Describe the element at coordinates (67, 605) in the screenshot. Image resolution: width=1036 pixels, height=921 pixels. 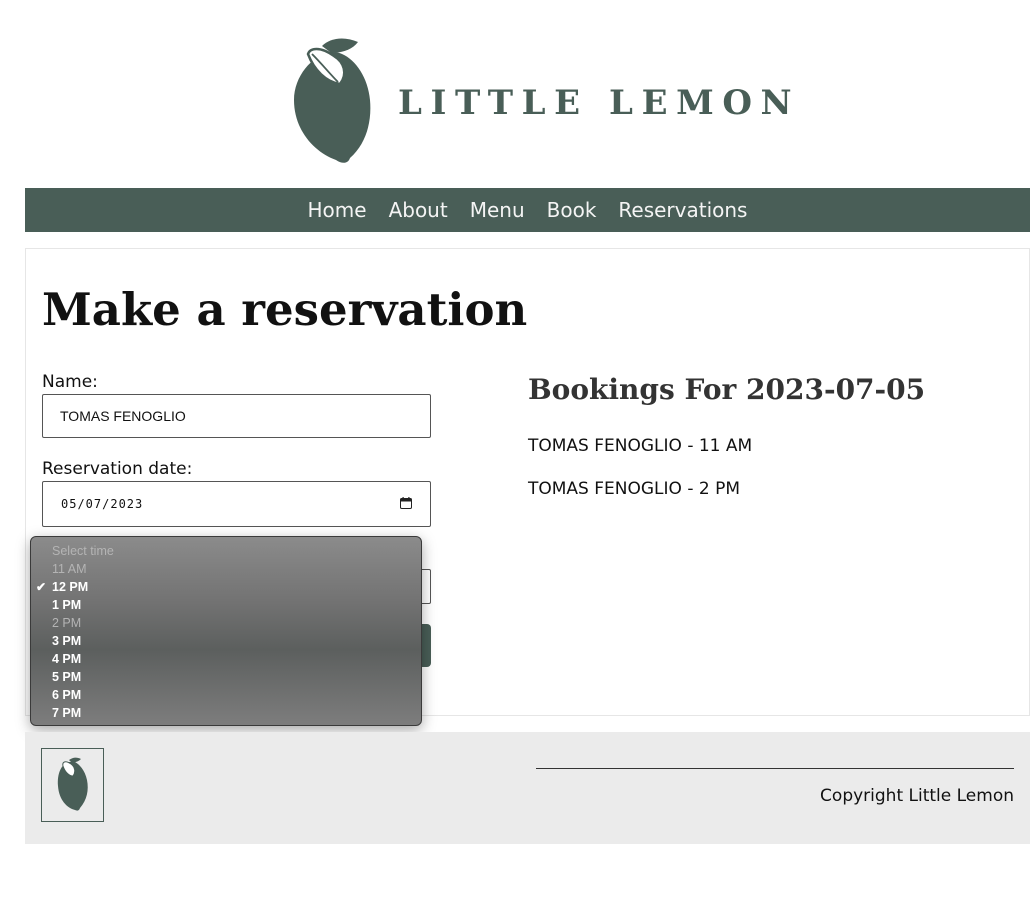
I see `time-option-label: 1 PM` at that location.